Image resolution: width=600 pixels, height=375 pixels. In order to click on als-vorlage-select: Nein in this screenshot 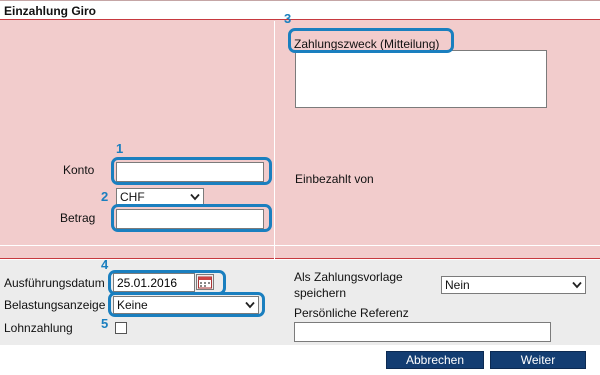, I will do `click(513, 285)`.